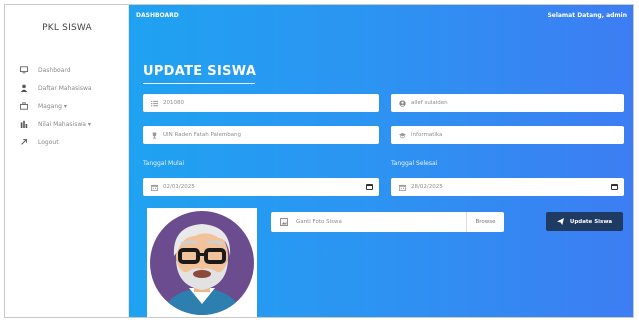 This screenshot has width=639, height=322. What do you see at coordinates (591, 221) in the screenshot?
I see `update-siswa-label: Update Siswa` at bounding box center [591, 221].